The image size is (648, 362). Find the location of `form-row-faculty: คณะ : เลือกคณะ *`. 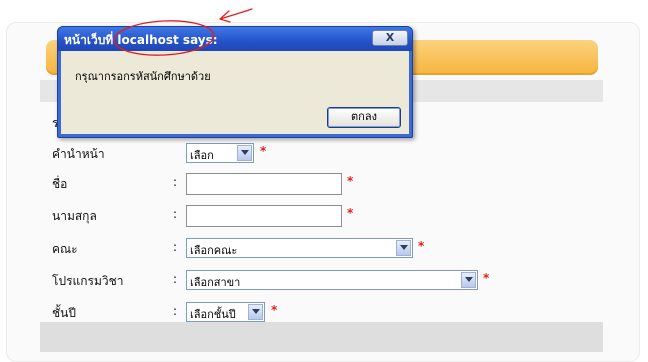

form-row-faculty: คณะ : เลือกคณะ * is located at coordinates (324, 250).